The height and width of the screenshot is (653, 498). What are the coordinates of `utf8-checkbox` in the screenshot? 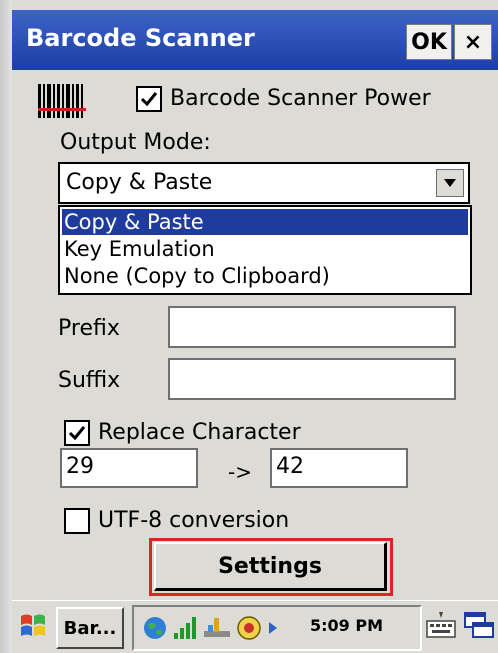 It's located at (77, 521).